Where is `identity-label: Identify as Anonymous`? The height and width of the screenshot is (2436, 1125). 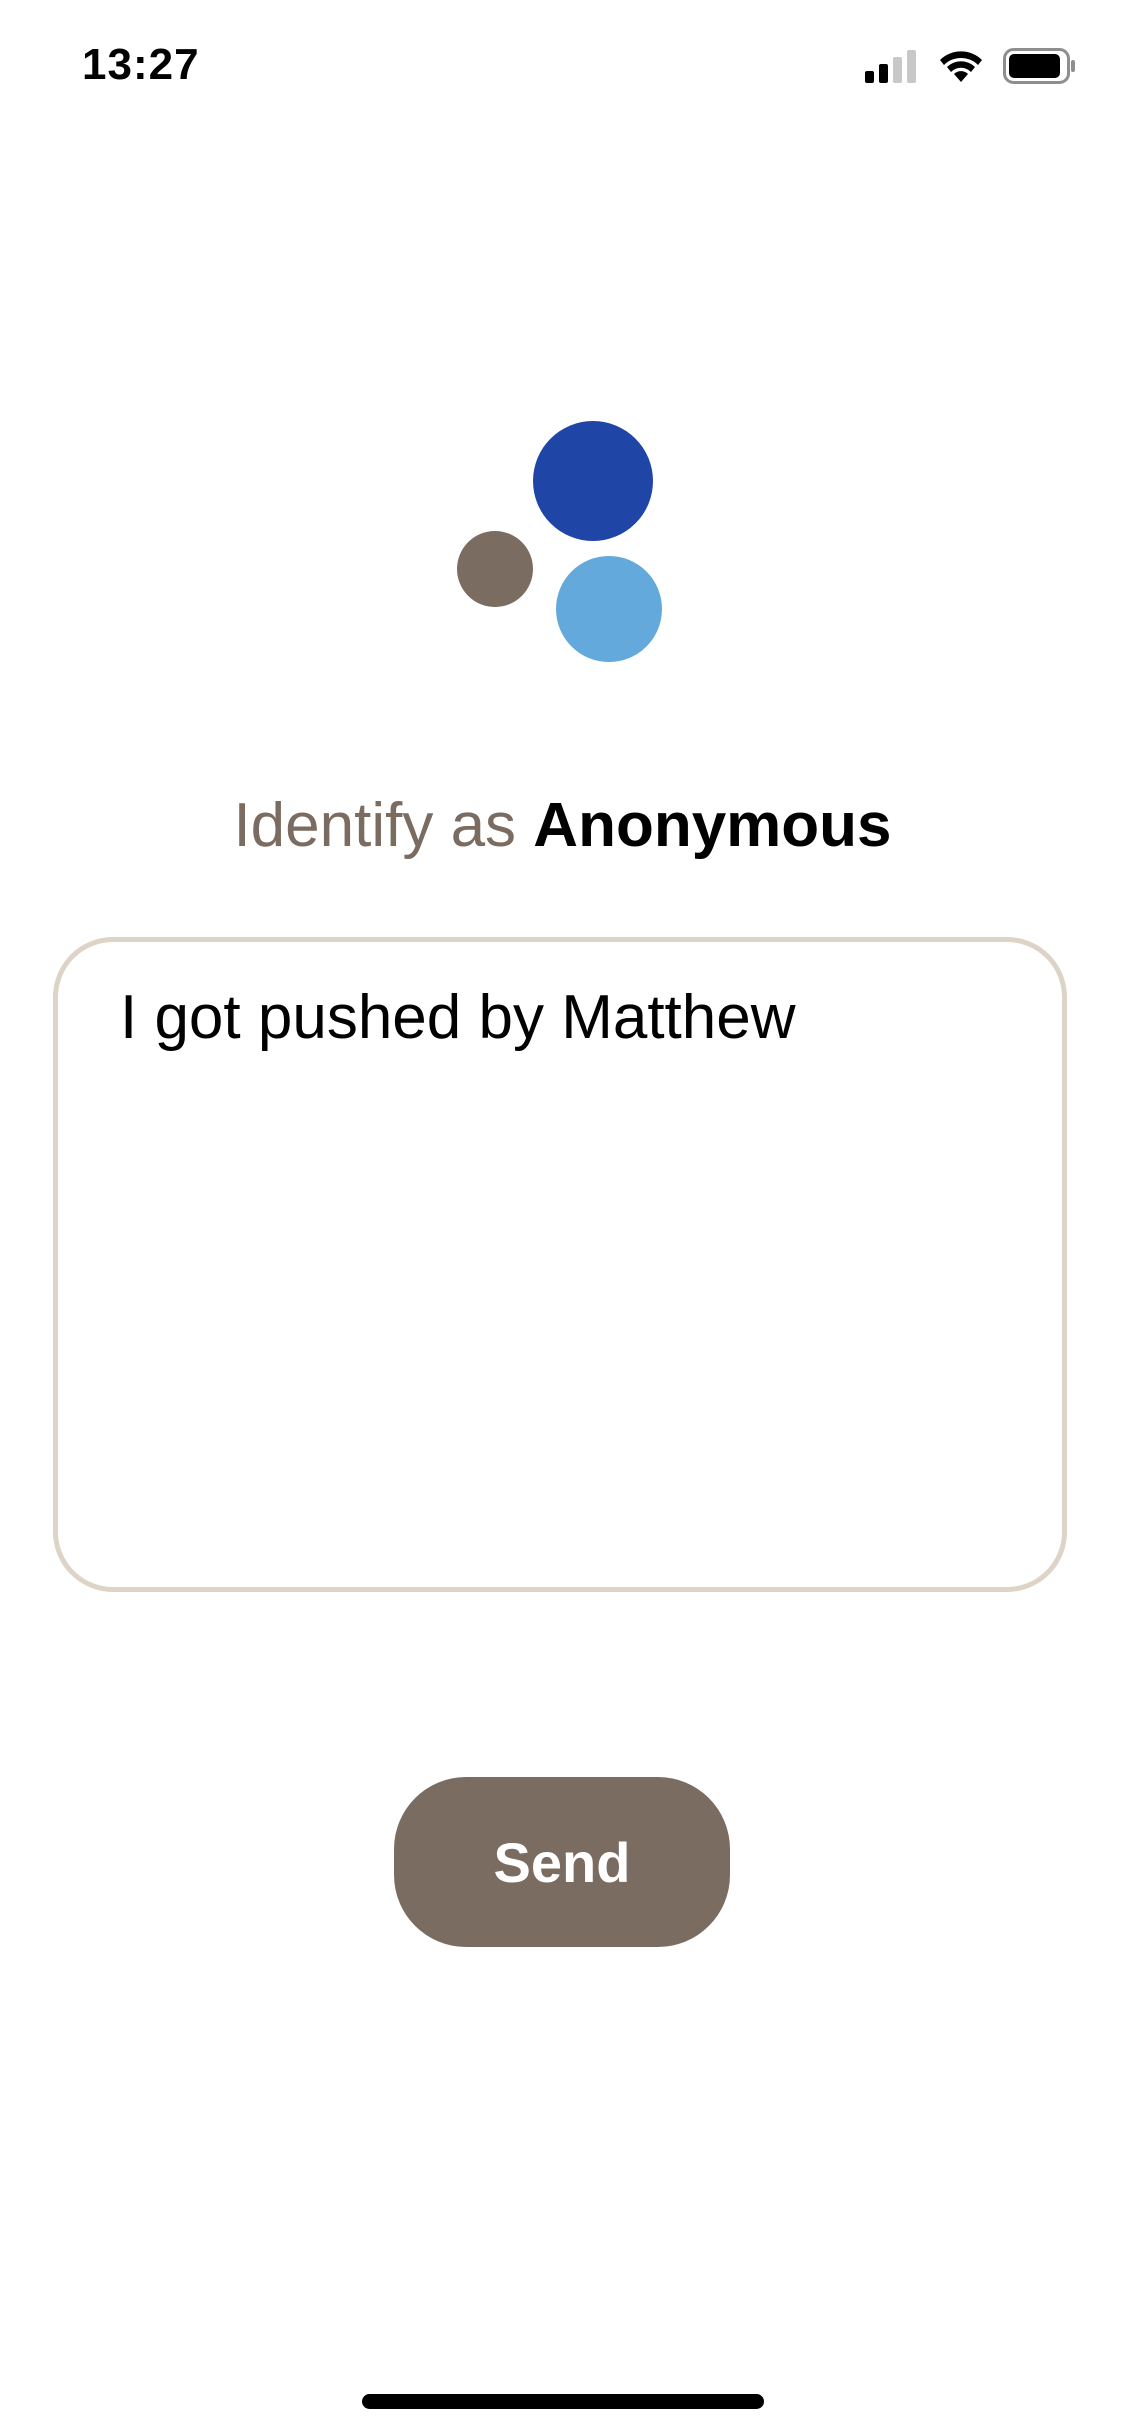 identity-label: Identify as Anonymous is located at coordinates (562, 826).